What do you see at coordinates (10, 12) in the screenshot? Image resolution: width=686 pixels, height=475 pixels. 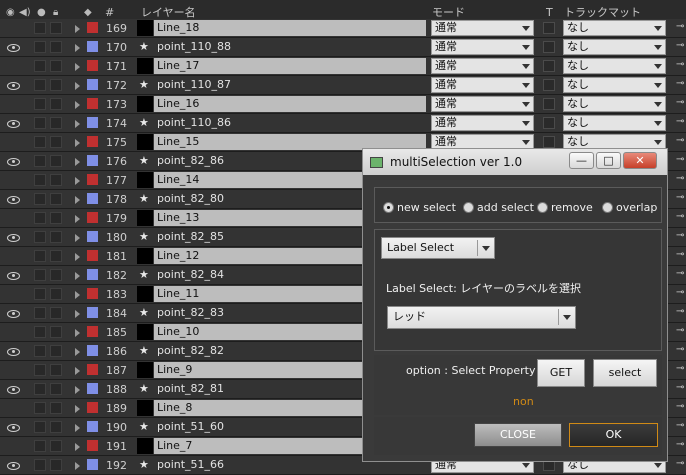 I see `eye-icon: ◉` at bounding box center [10, 12].